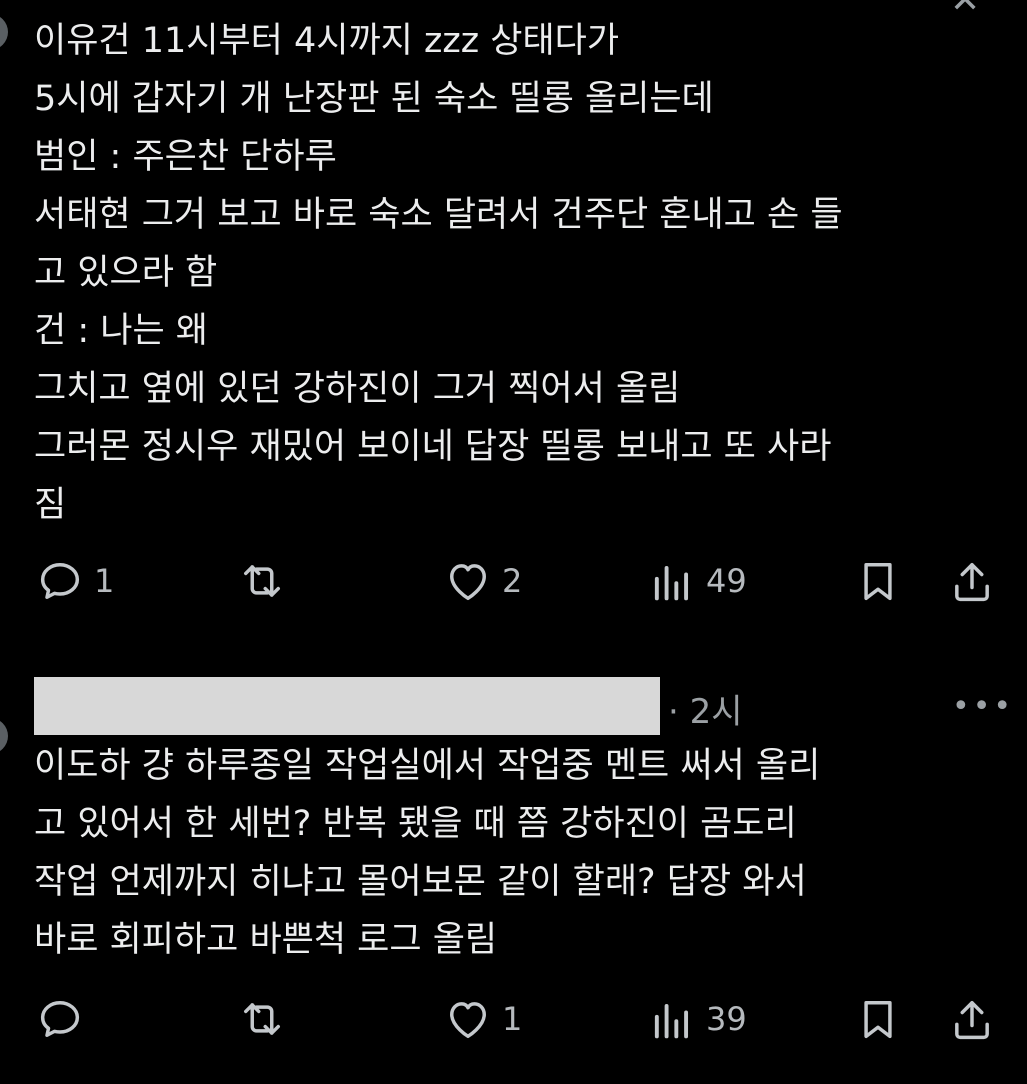 The width and height of the screenshot is (1027, 1084). I want to click on views-button: 39, so click(696, 1019).